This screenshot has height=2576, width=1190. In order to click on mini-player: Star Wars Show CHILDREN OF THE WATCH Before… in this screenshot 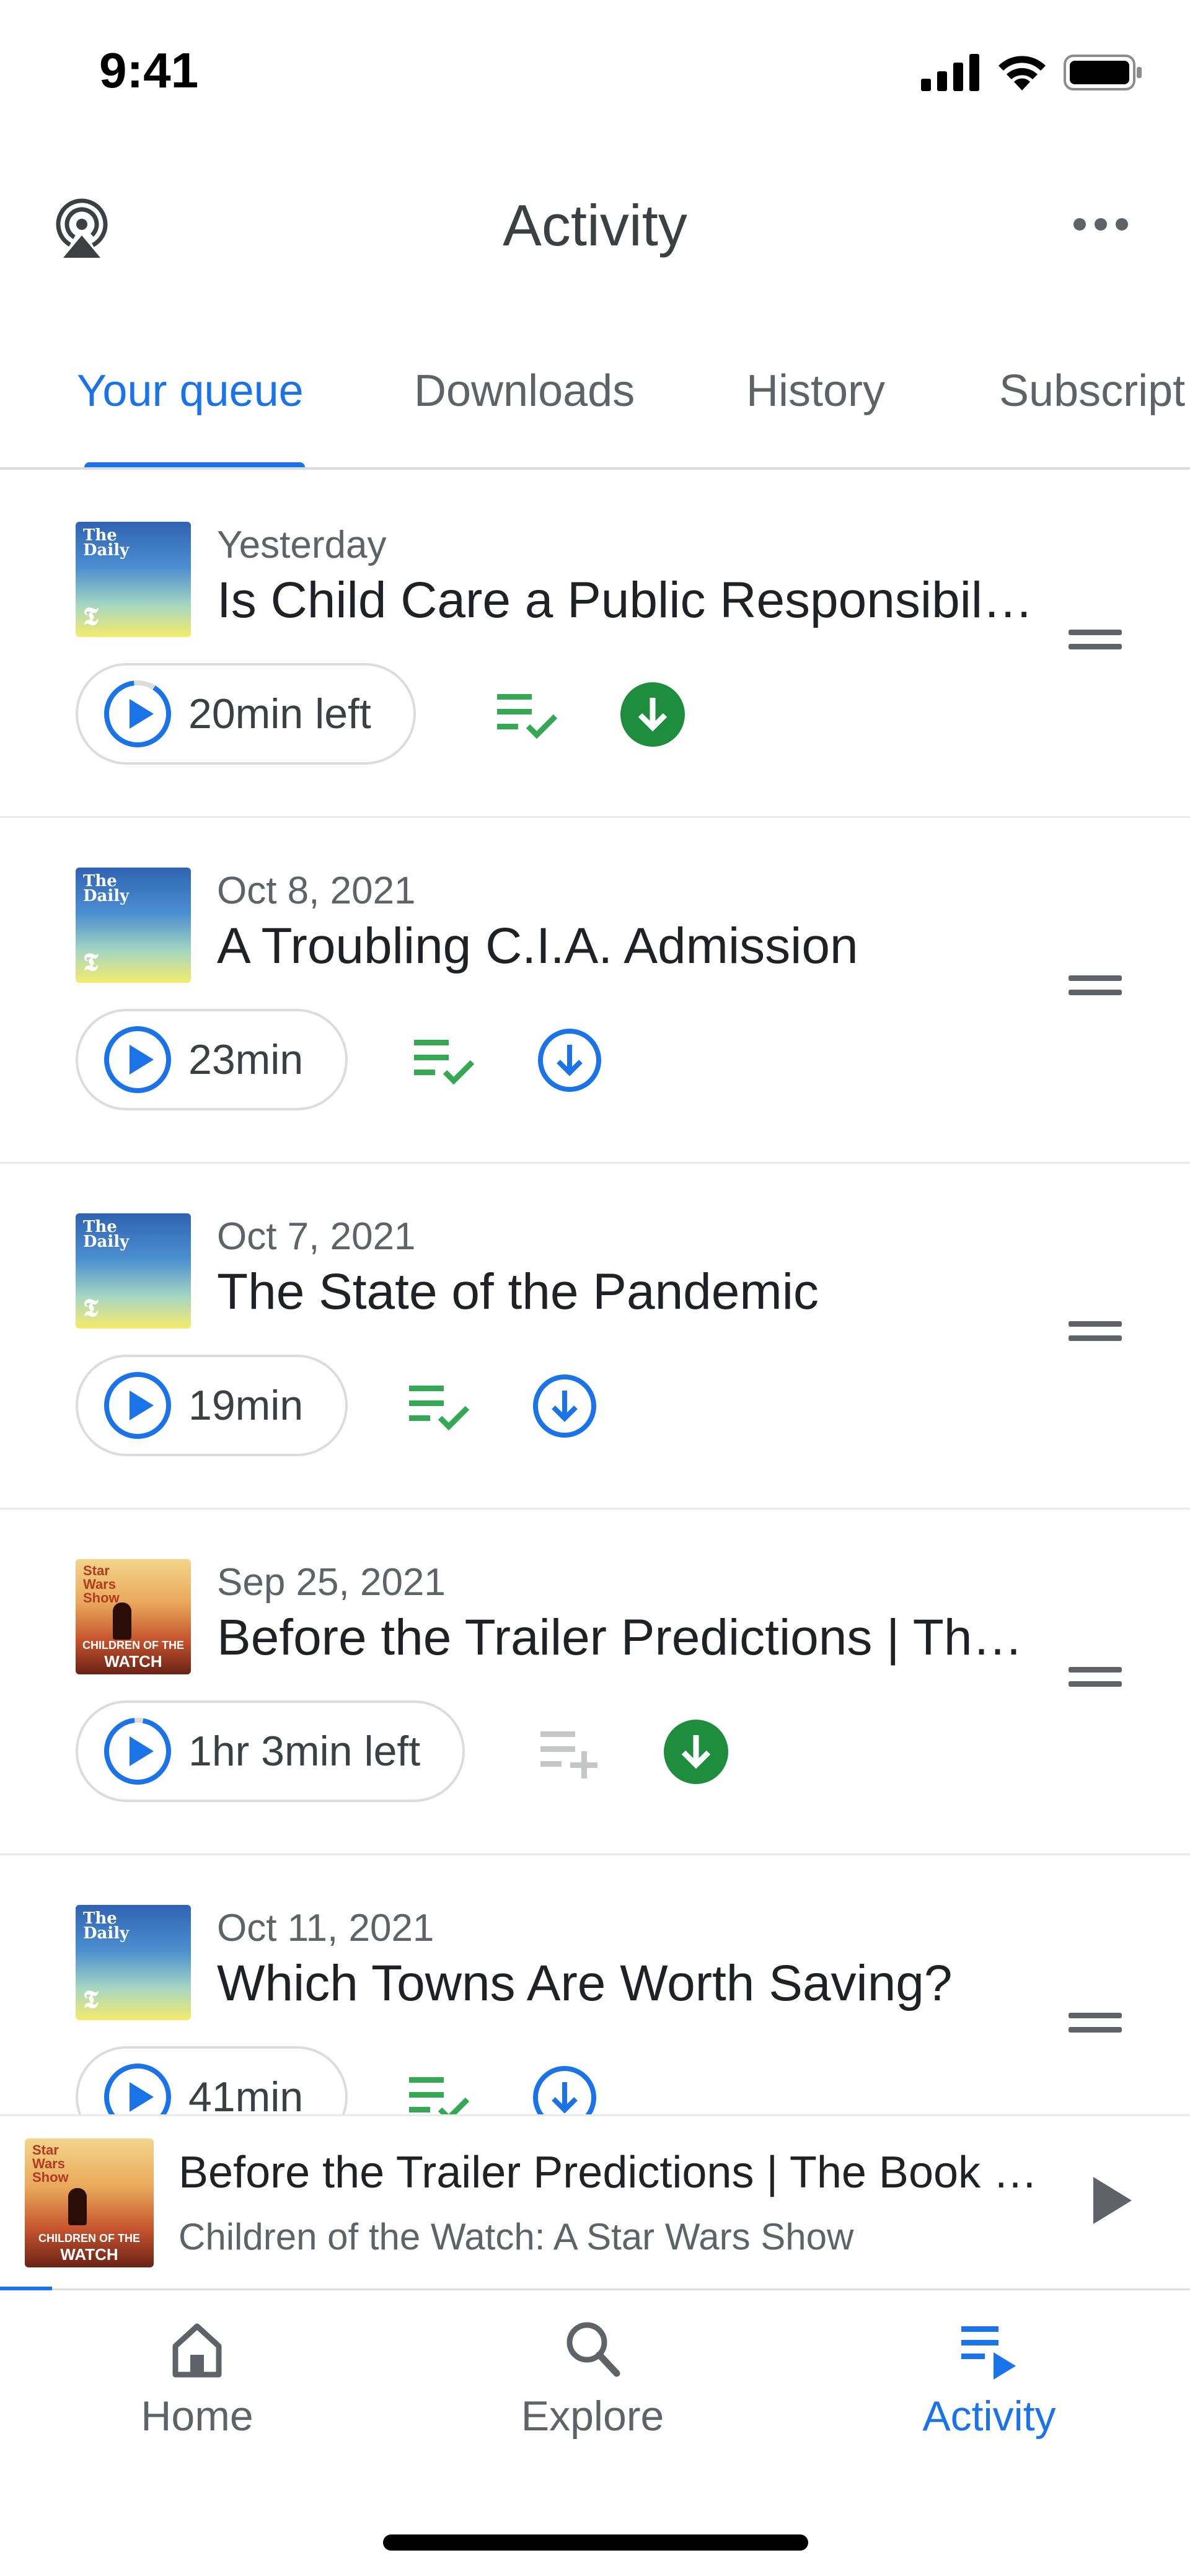, I will do `click(595, 2202)`.